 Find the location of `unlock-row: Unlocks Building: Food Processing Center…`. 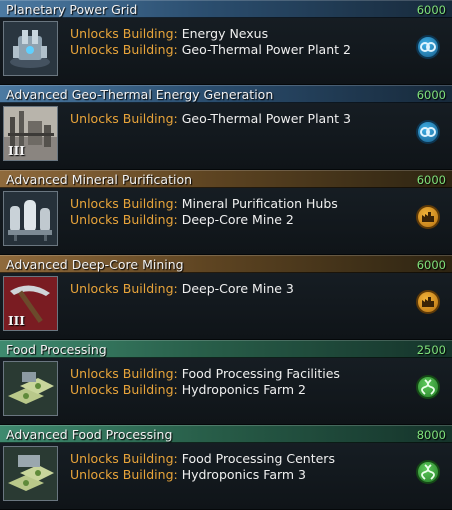

unlock-row: Unlocks Building: Food Processing Center… is located at coordinates (202, 459).